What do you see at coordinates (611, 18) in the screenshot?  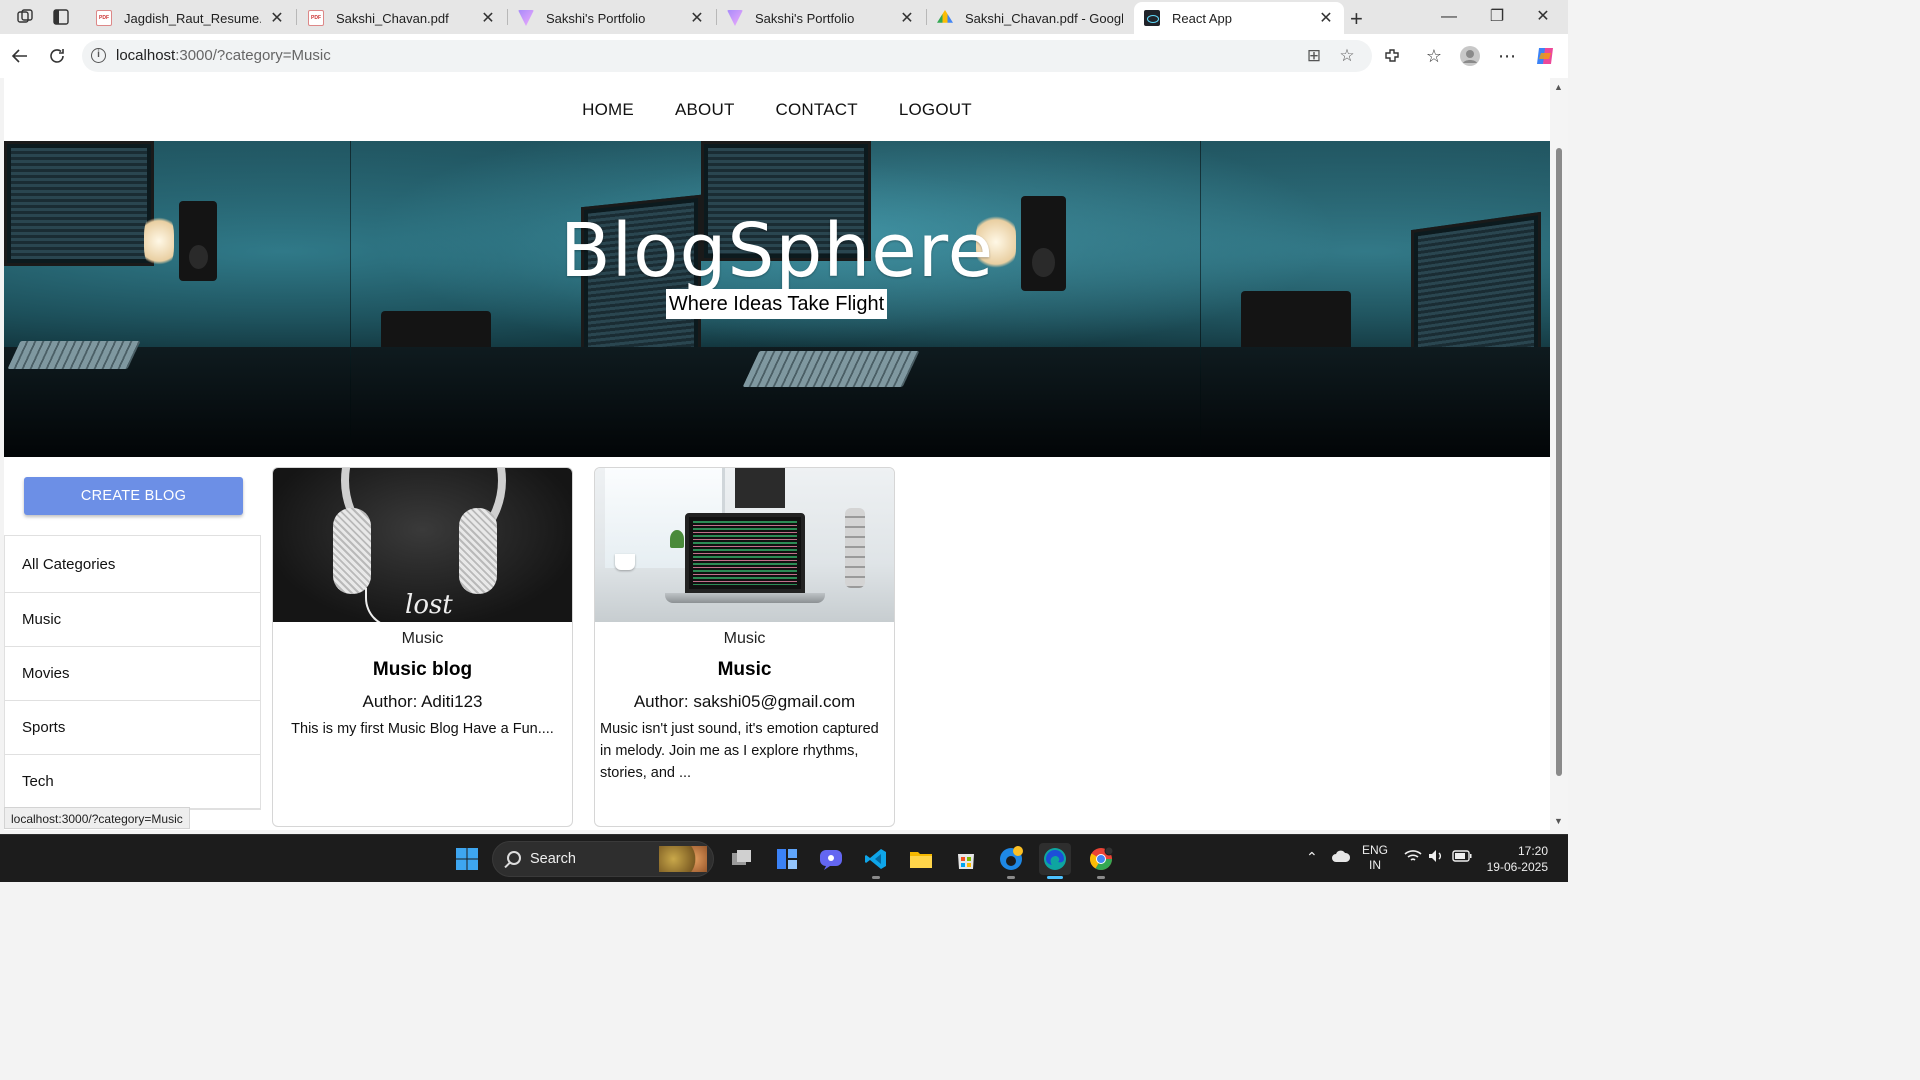 I see `tab-portfolio-1: Sakshi's Portfolio ✕` at bounding box center [611, 18].